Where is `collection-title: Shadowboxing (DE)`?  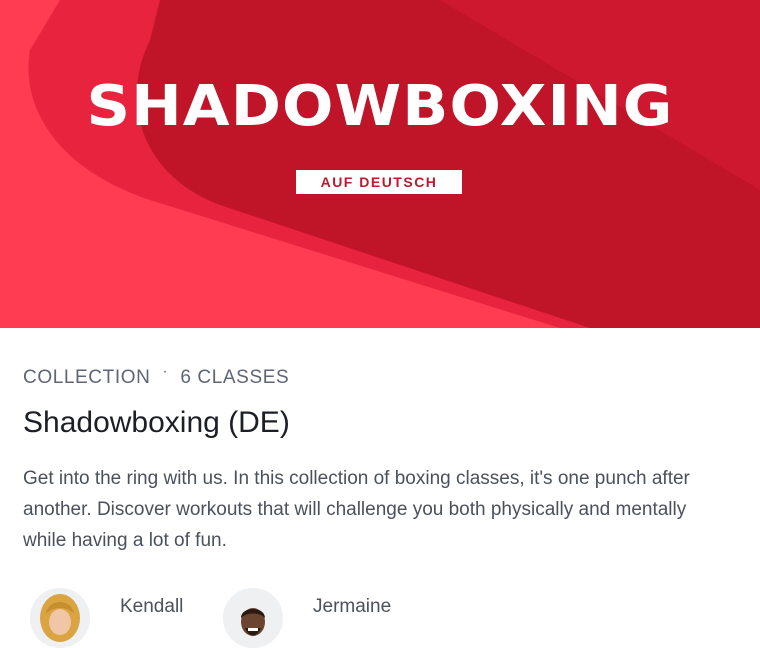
collection-title: Shadowboxing (DE) is located at coordinates (156, 422).